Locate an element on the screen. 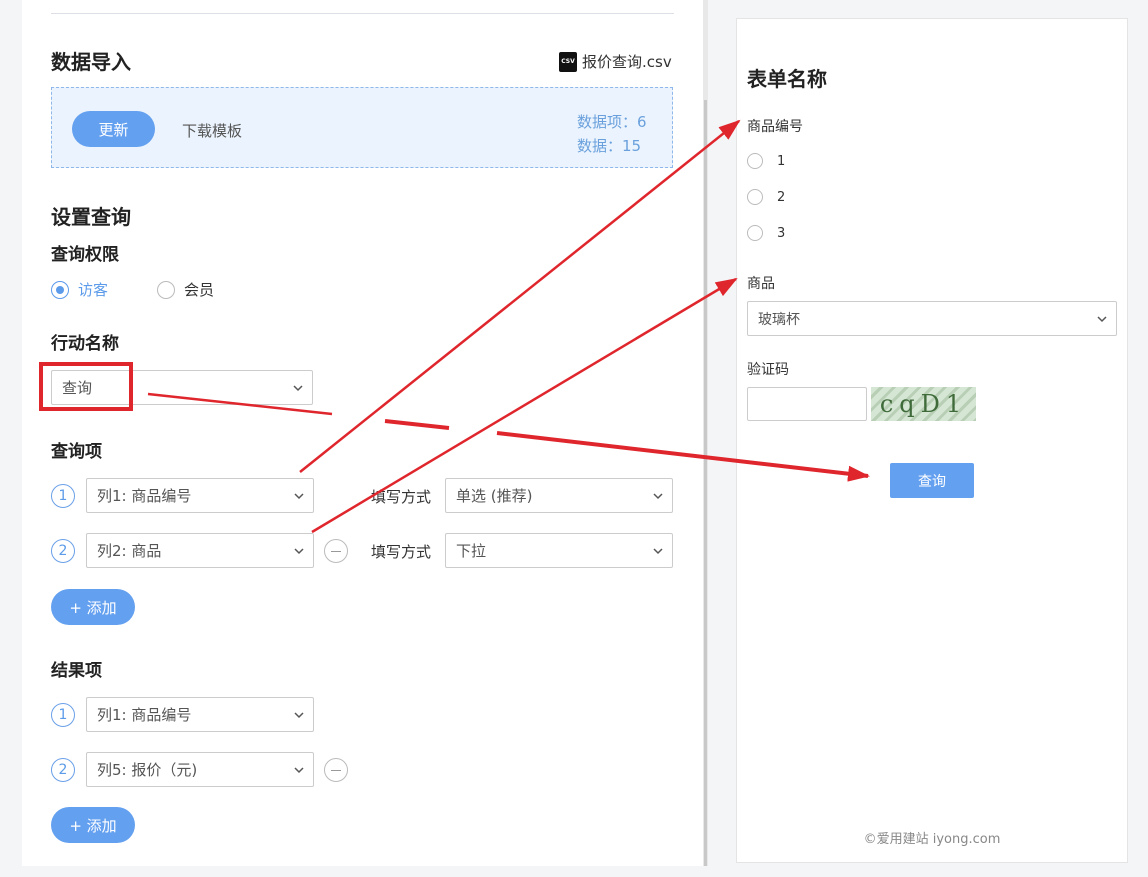 The width and height of the screenshot is (1148, 877). permission-option-member: 会员 is located at coordinates (185, 289).